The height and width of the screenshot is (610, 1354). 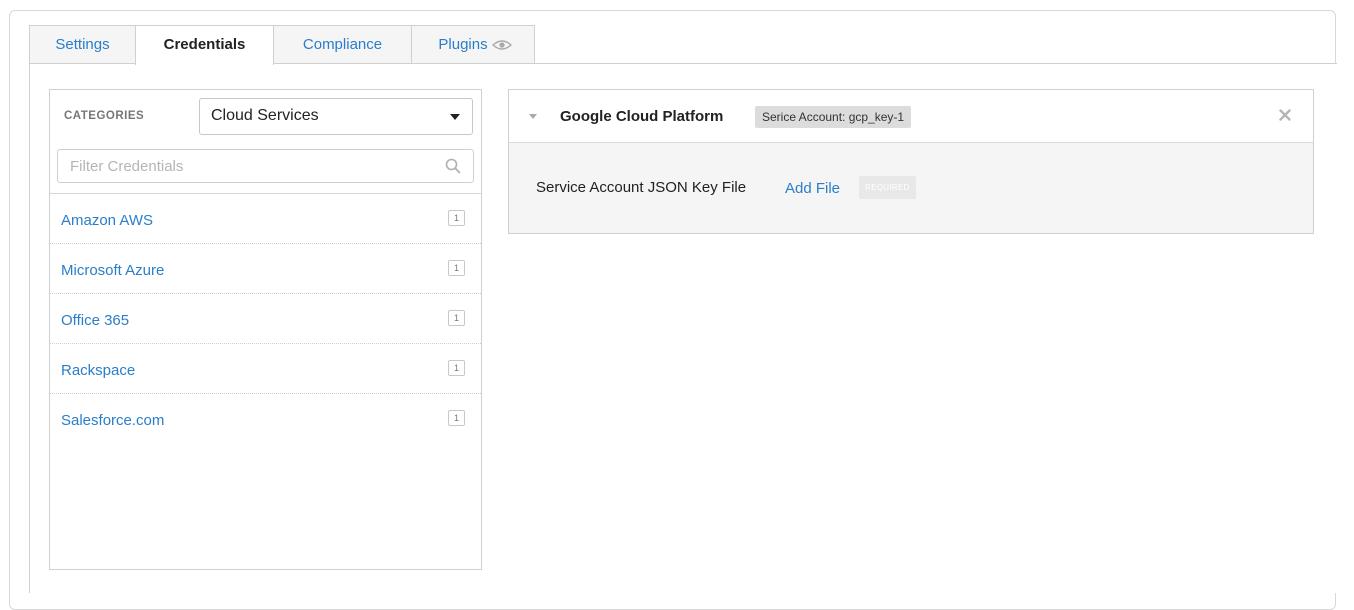 What do you see at coordinates (265, 369) in the screenshot?
I see `list-item-rackspace: Rackspace 1` at bounding box center [265, 369].